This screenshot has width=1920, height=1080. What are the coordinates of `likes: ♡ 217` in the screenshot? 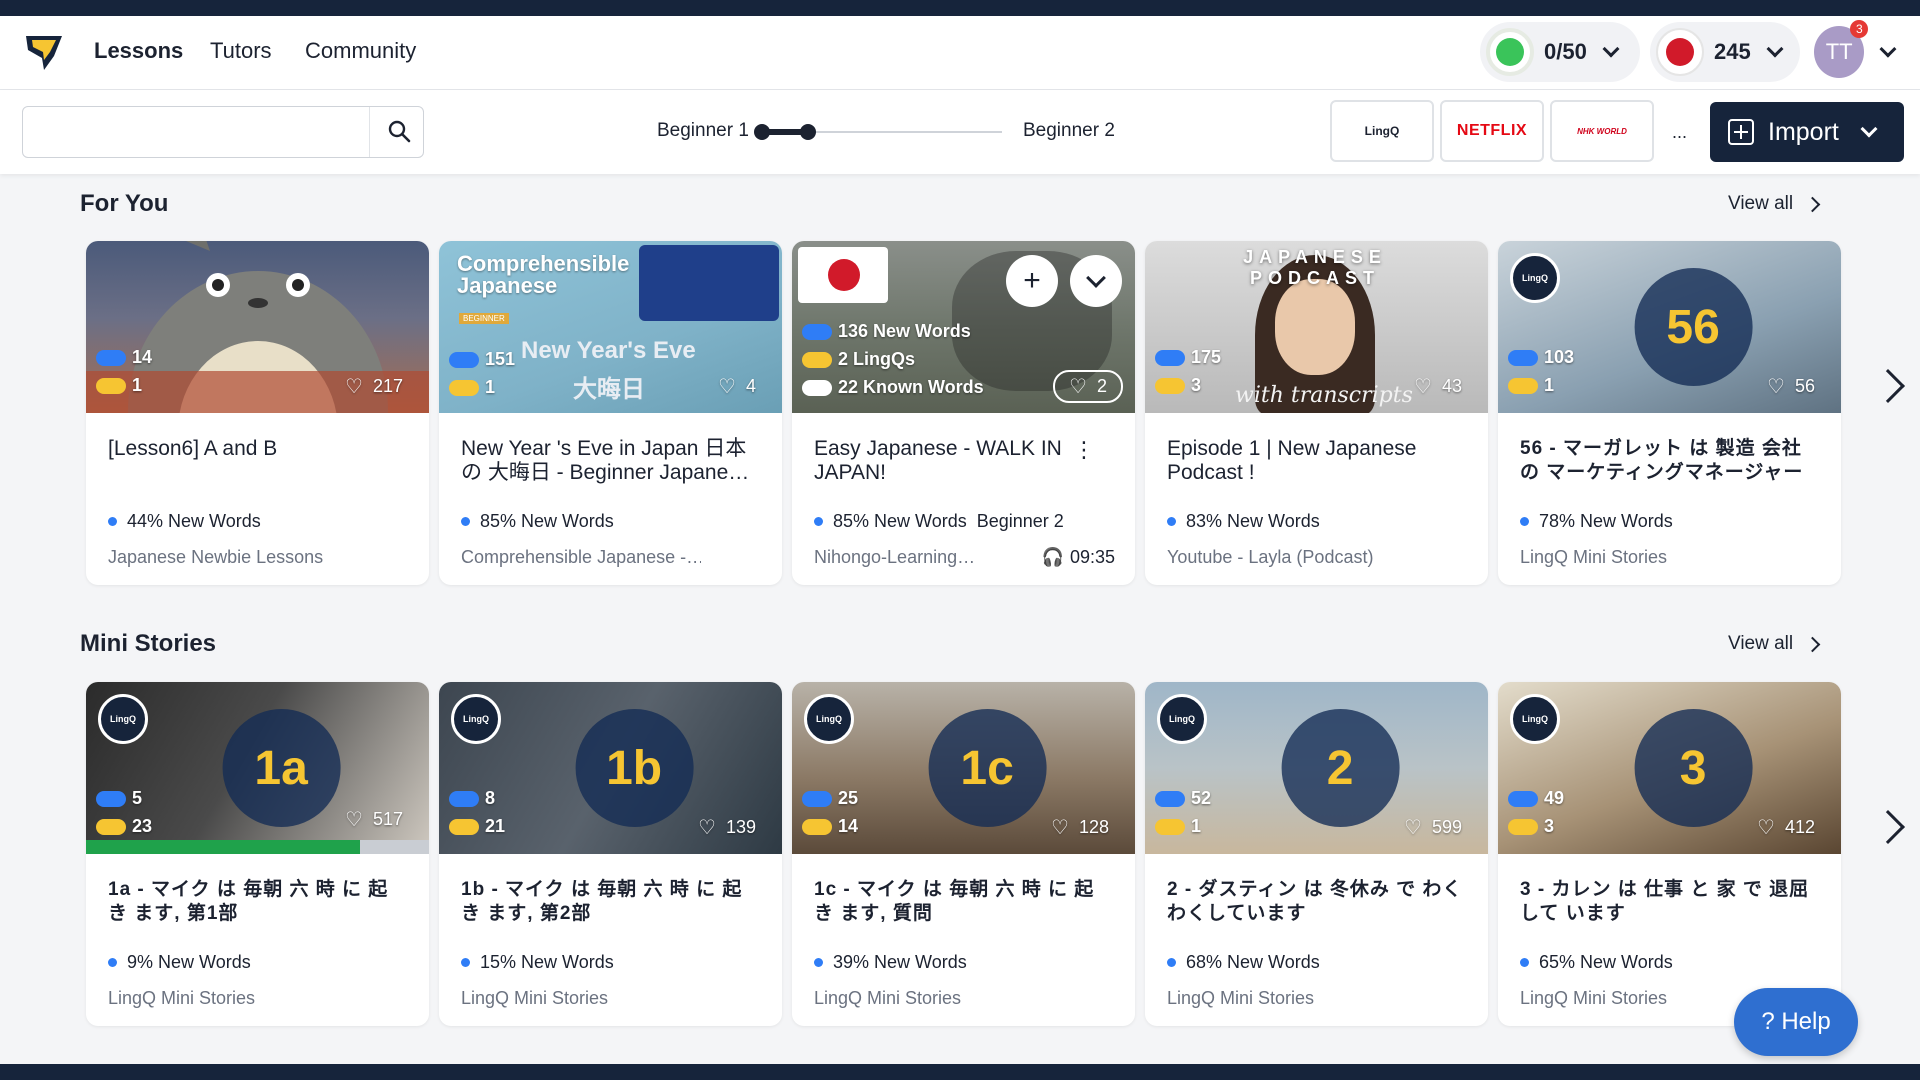 It's located at (374, 386).